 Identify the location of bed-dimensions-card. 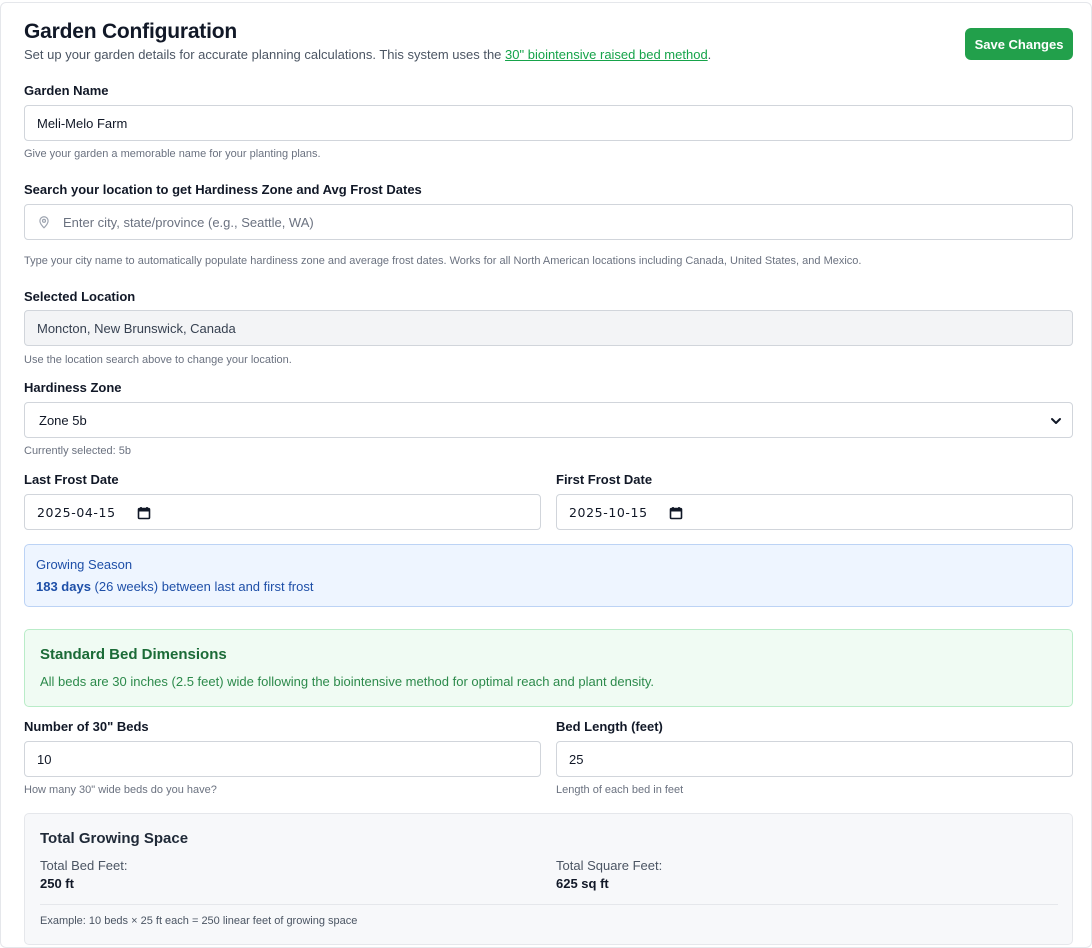
(548, 668).